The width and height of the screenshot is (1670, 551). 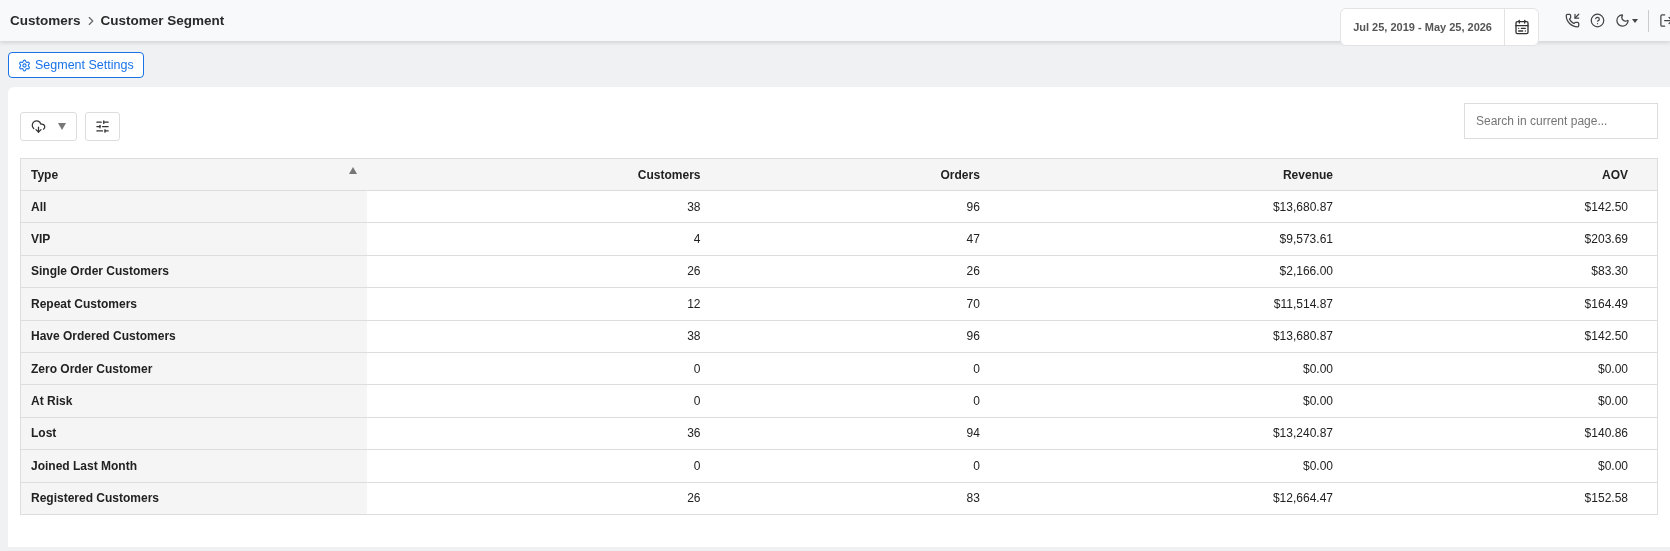 I want to click on logout-icon, so click(x=1664, y=20).